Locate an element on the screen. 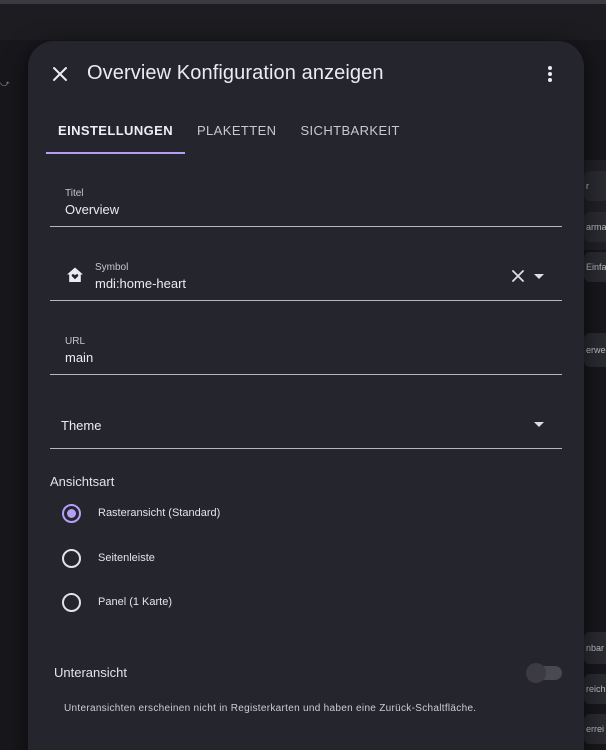  icon-field-value: mdi:home-heart is located at coordinates (141, 283).